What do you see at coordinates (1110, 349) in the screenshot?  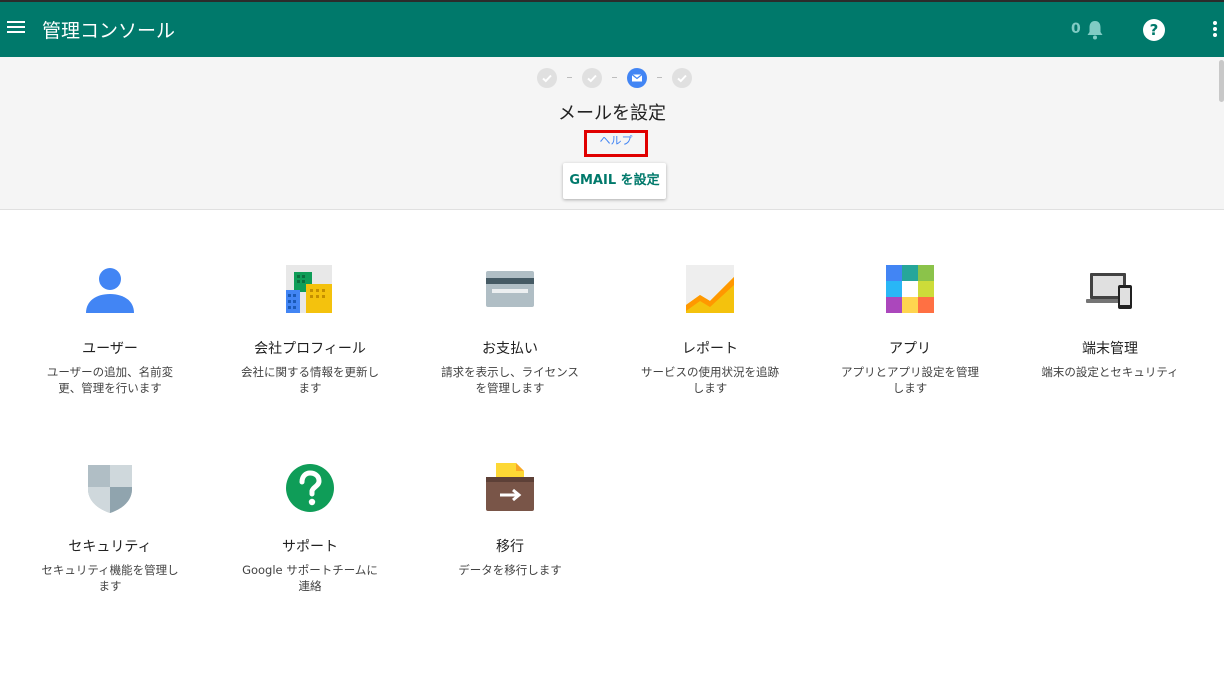 I see `tile-label: 端末管理` at bounding box center [1110, 349].